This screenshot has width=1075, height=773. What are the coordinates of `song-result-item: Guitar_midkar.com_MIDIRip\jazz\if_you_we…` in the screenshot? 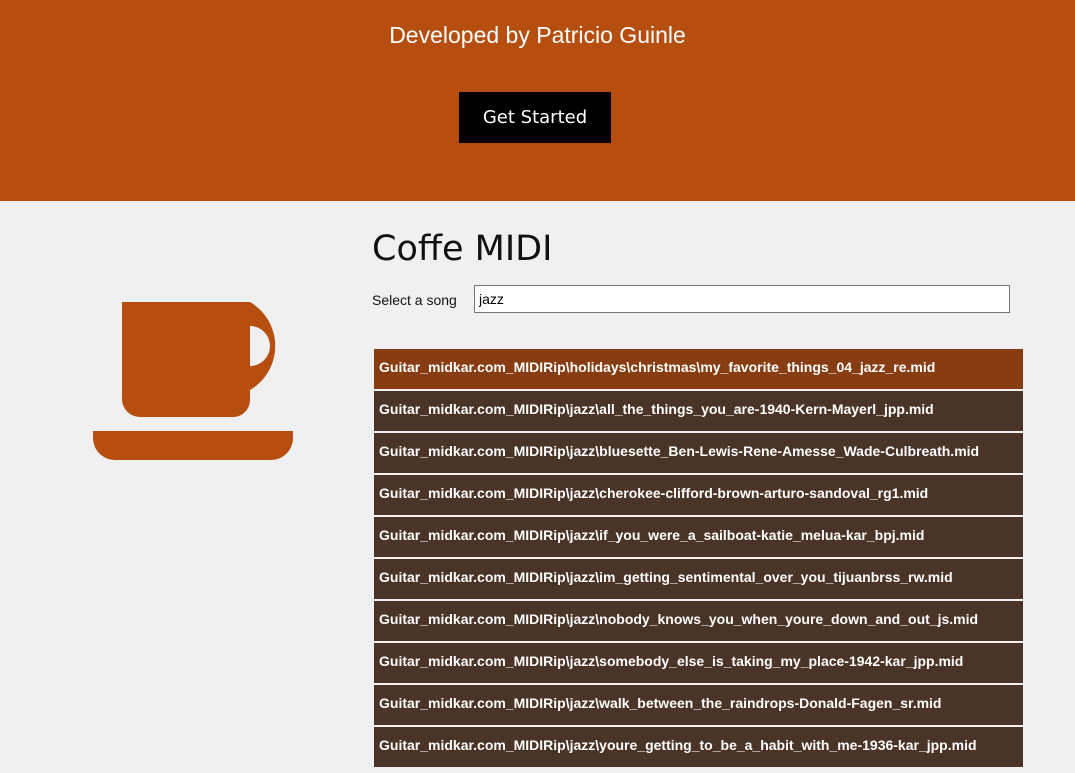 It's located at (698, 537).